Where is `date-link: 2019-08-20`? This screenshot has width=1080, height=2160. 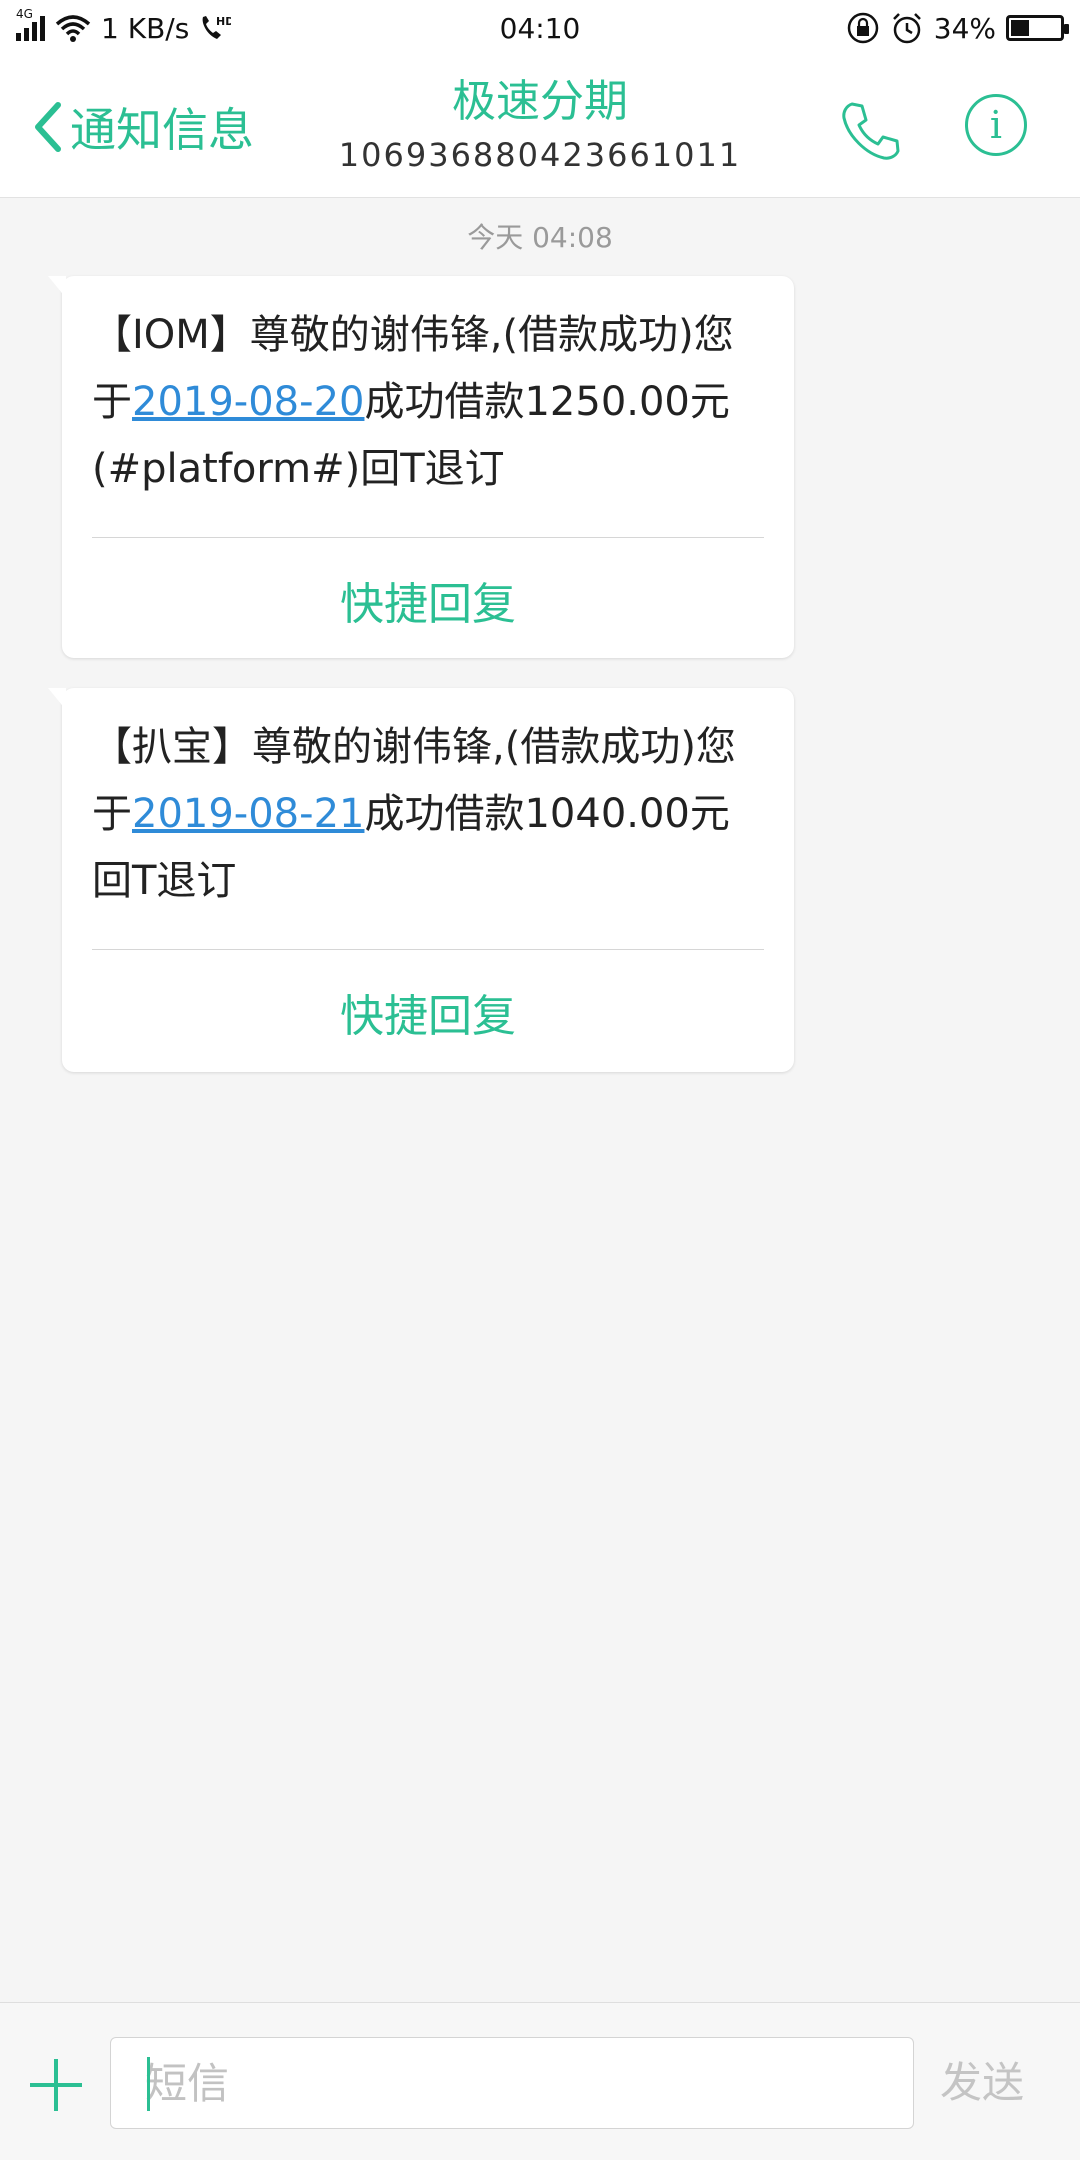
date-link: 2019-08-20 is located at coordinates (248, 402).